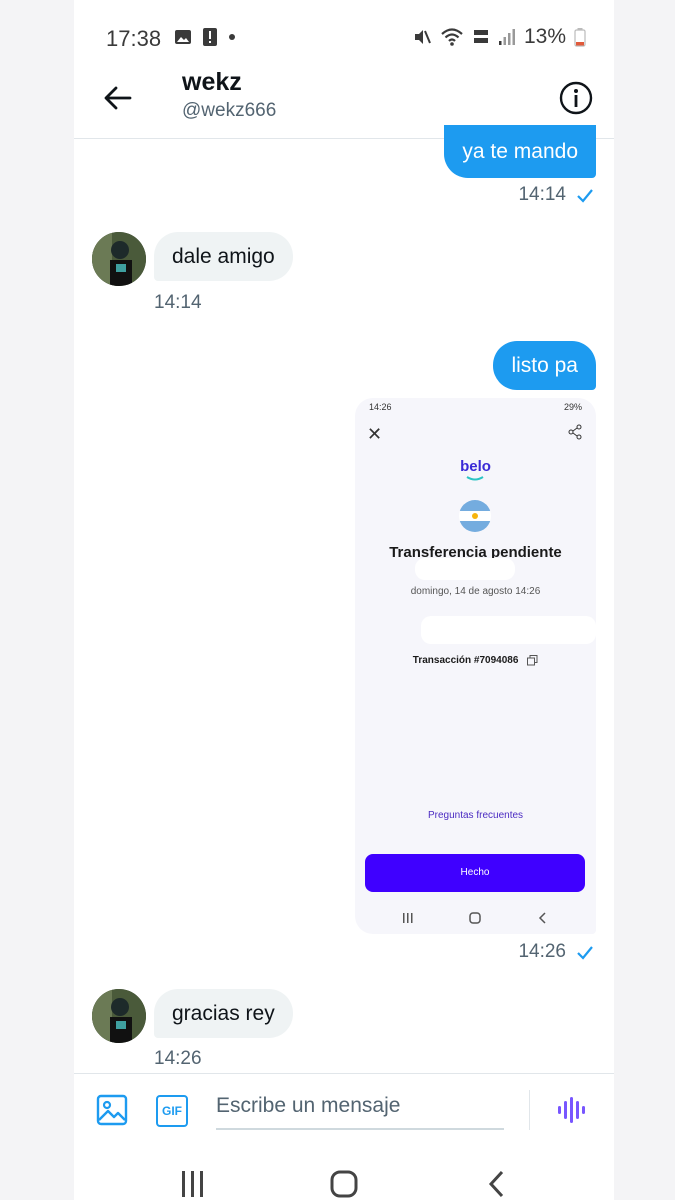  Describe the element at coordinates (380, 407) in the screenshot. I see `attachment-status-time: 14:26` at that location.